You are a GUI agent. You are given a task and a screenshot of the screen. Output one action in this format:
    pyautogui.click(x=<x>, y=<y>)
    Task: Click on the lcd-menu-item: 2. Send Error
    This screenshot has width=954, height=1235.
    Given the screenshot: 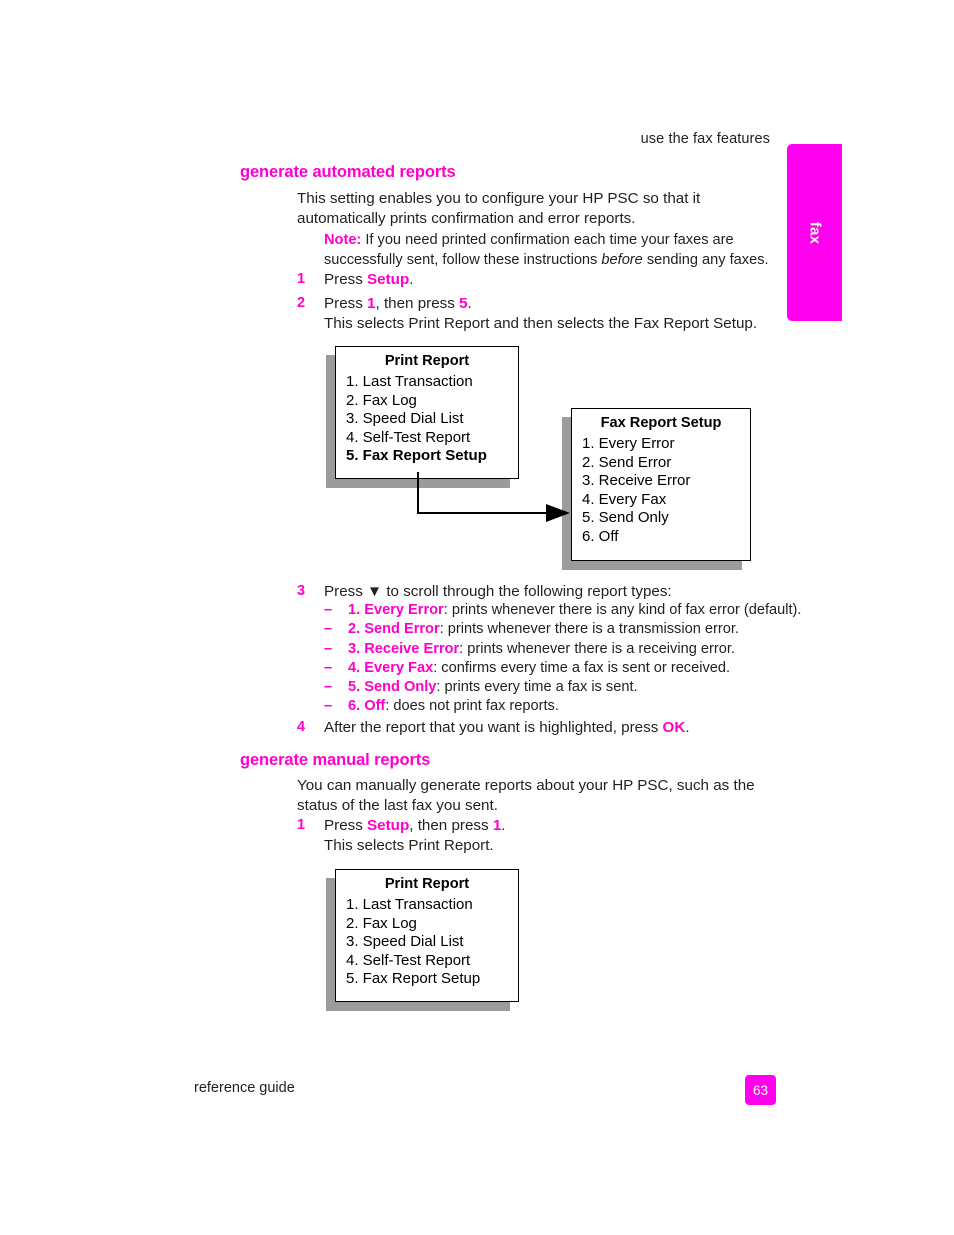 What is the action you would take?
    pyautogui.click(x=627, y=462)
    